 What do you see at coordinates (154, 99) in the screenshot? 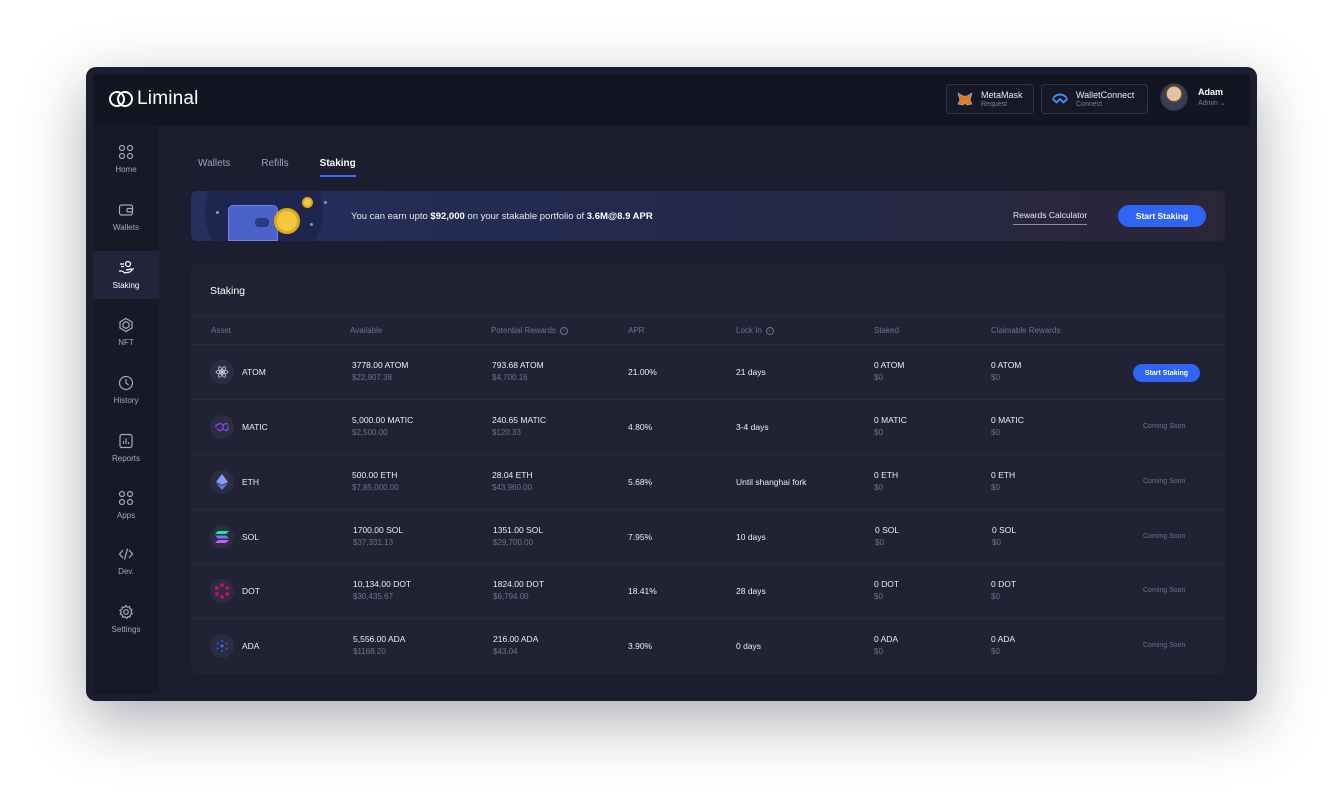
I see `app-logo: Liminal` at bounding box center [154, 99].